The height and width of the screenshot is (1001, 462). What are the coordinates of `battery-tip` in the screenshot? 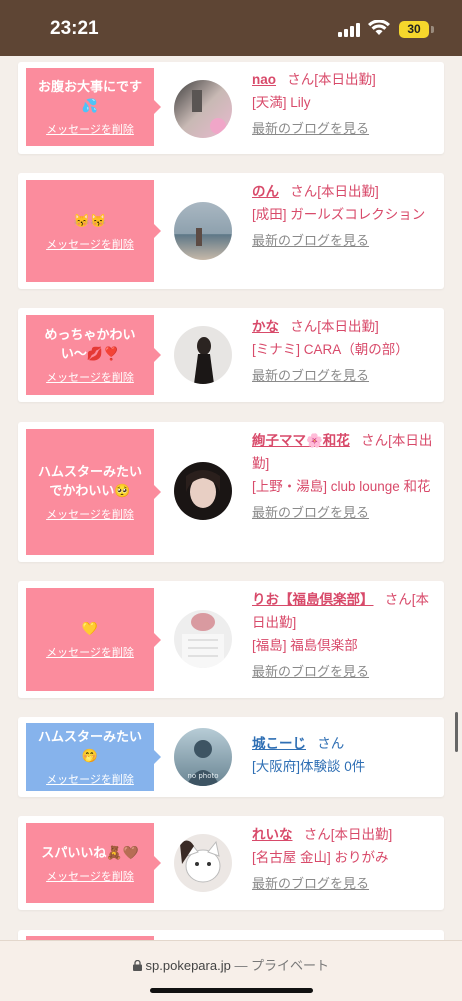 It's located at (432, 29).